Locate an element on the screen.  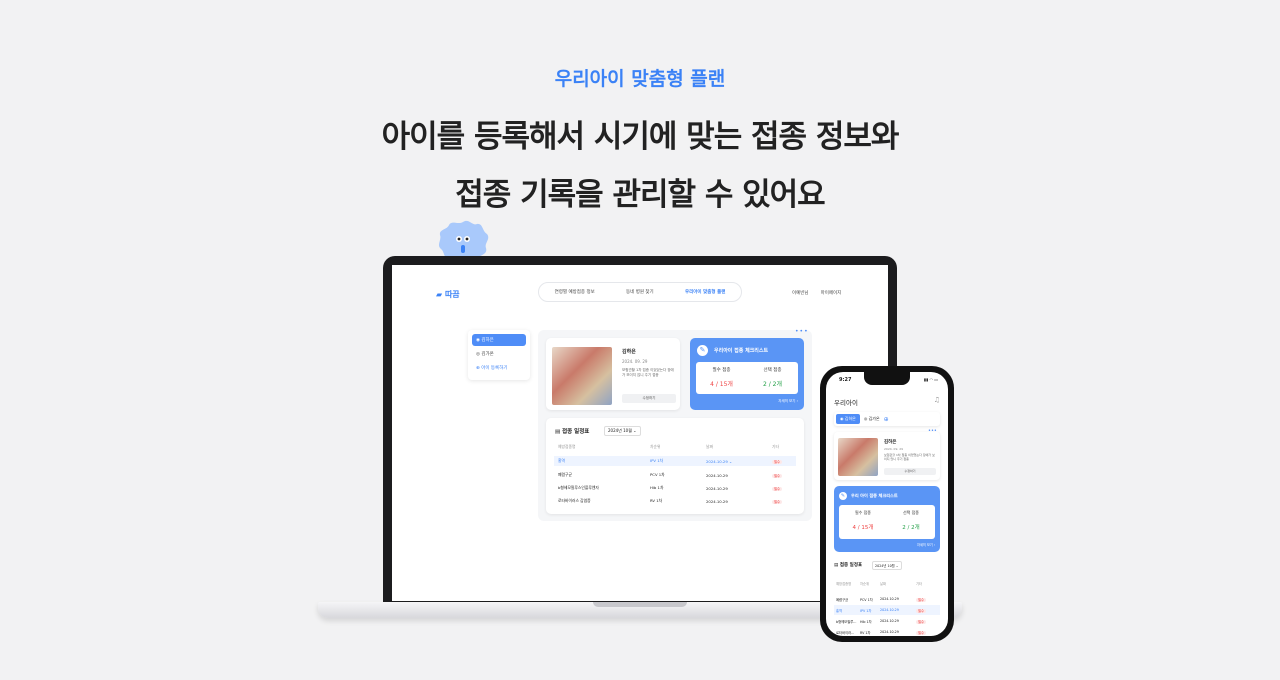
user-name: 이예빈님 is located at coordinates (800, 293).